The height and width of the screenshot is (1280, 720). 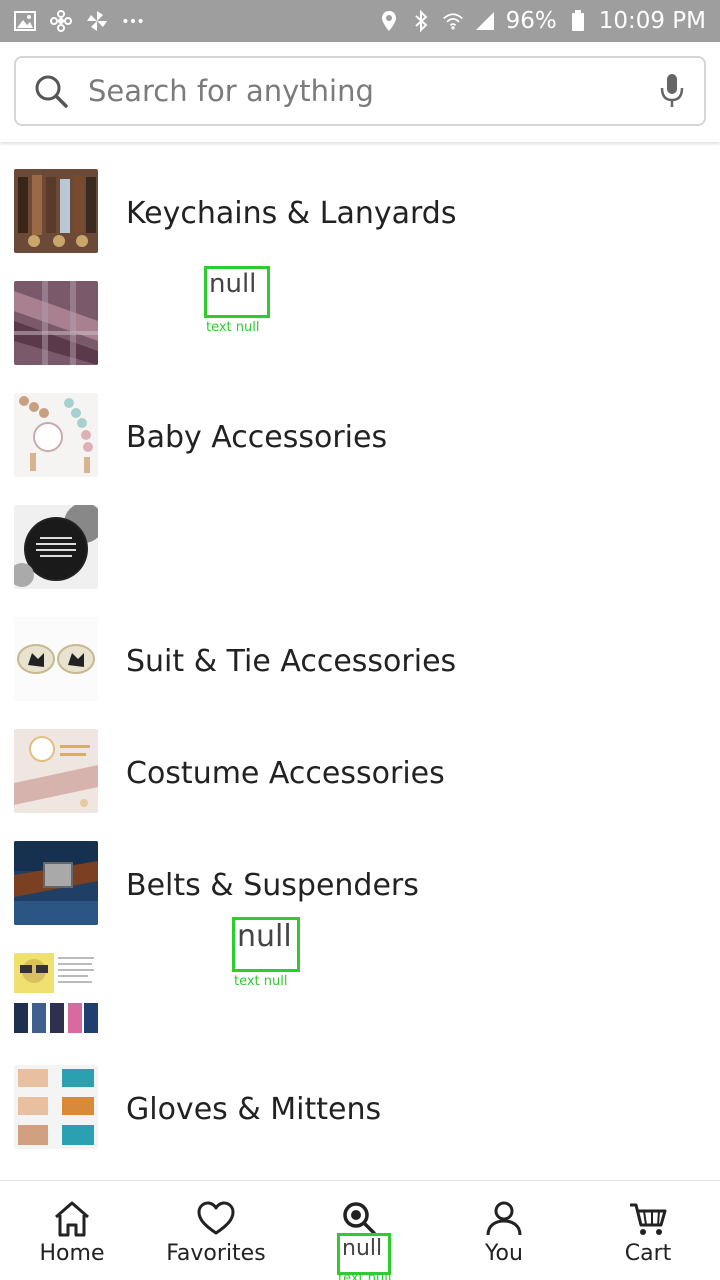 I want to click on bottom-navigation: Home Favorites null text null You Cart, so click(x=360, y=1230).